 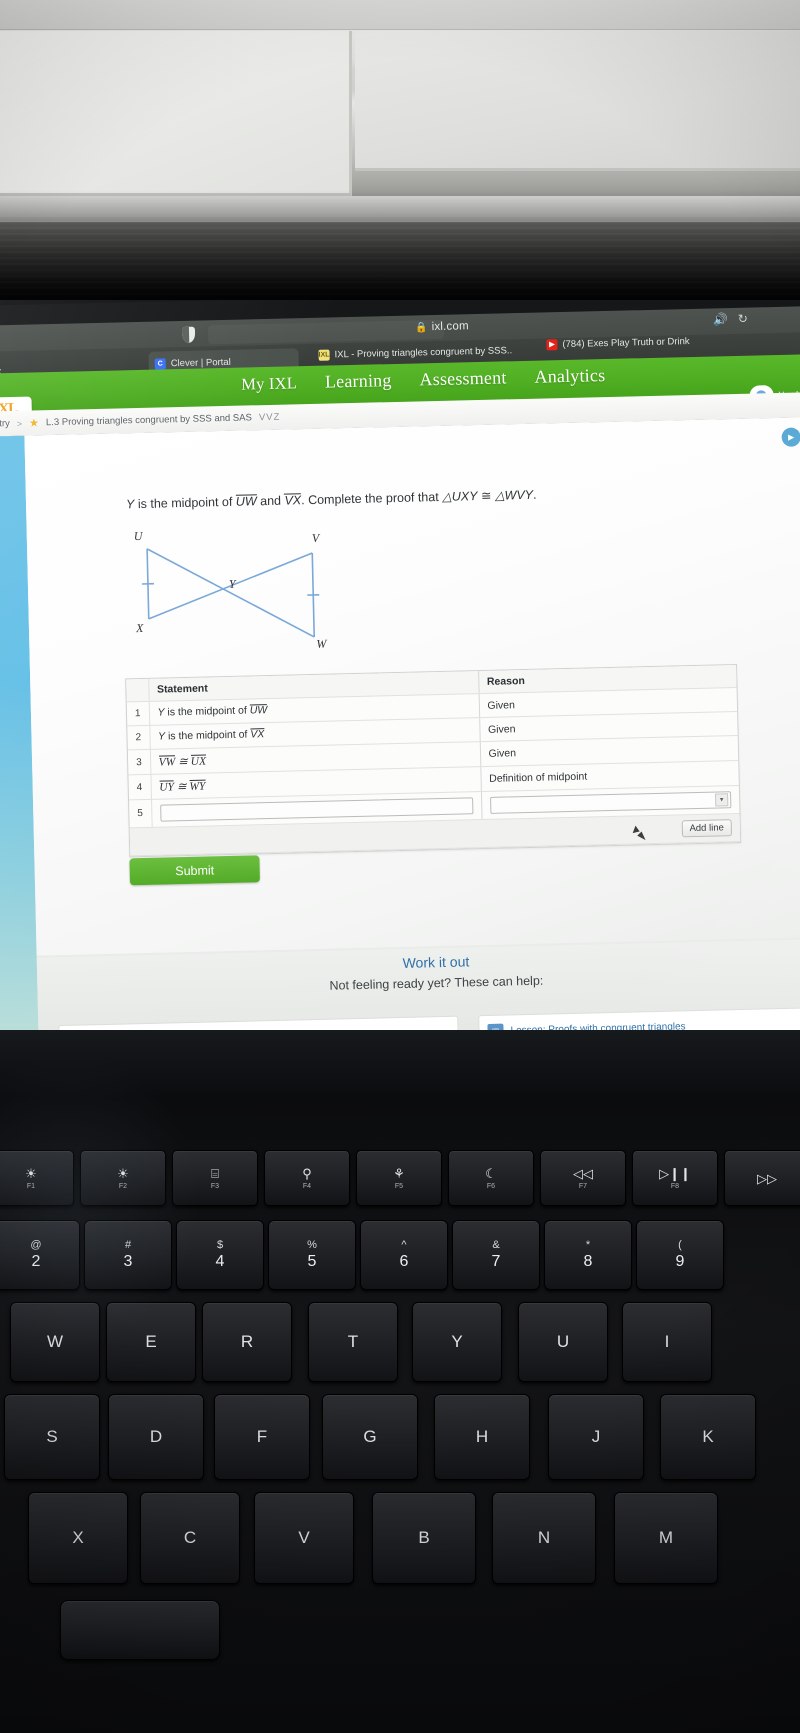 What do you see at coordinates (160, 363) in the screenshot?
I see `clever-icon: C` at bounding box center [160, 363].